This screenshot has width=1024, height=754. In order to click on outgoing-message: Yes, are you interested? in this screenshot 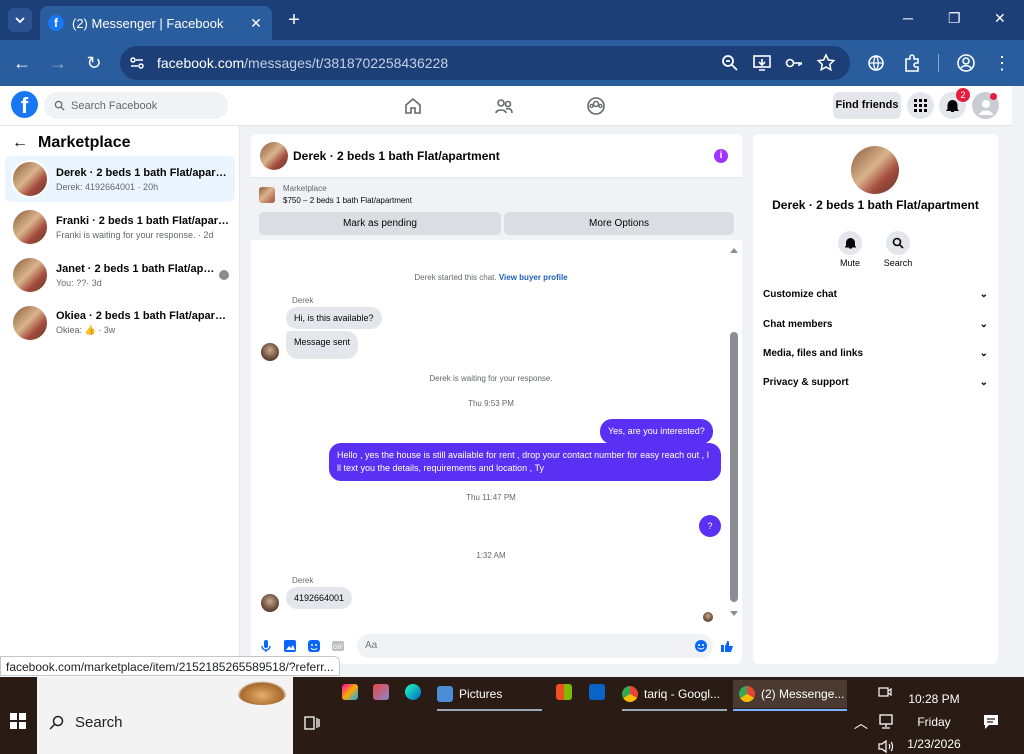, I will do `click(656, 431)`.